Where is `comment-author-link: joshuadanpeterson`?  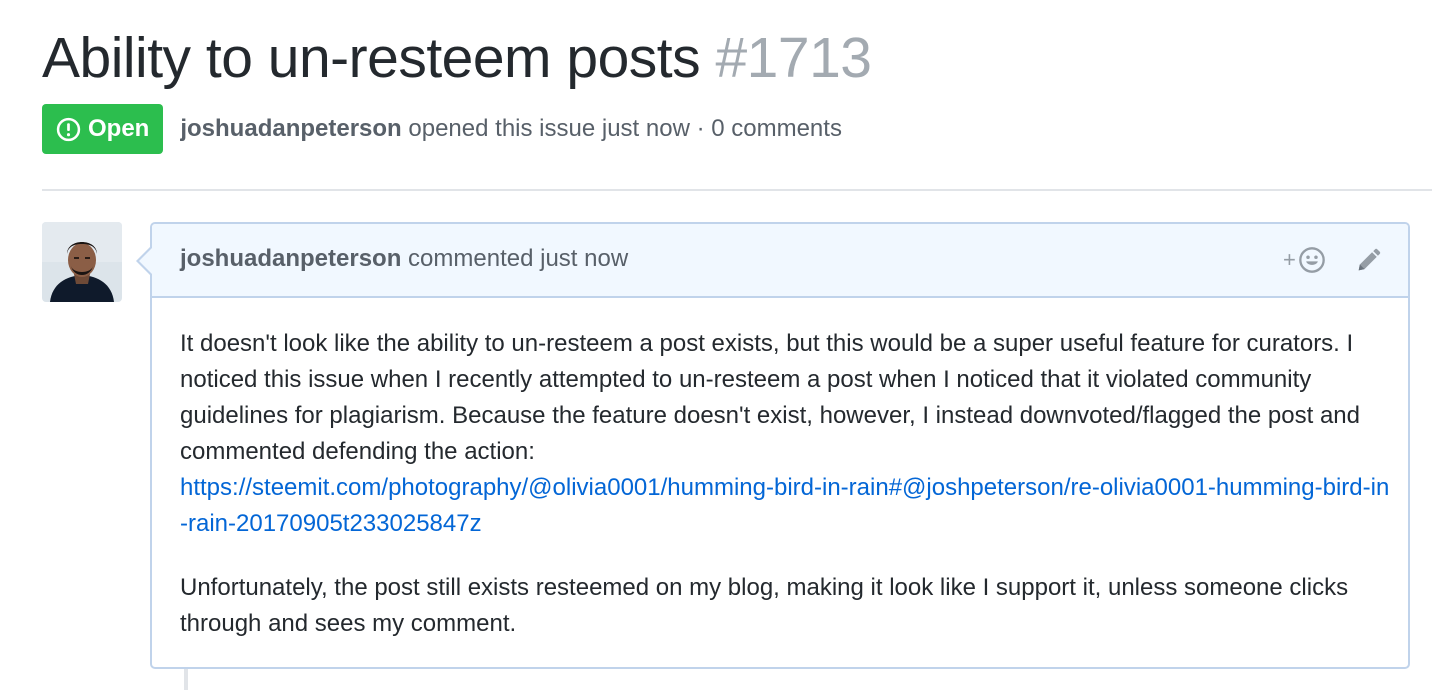
comment-author-link: joshuadanpeterson is located at coordinates (290, 258).